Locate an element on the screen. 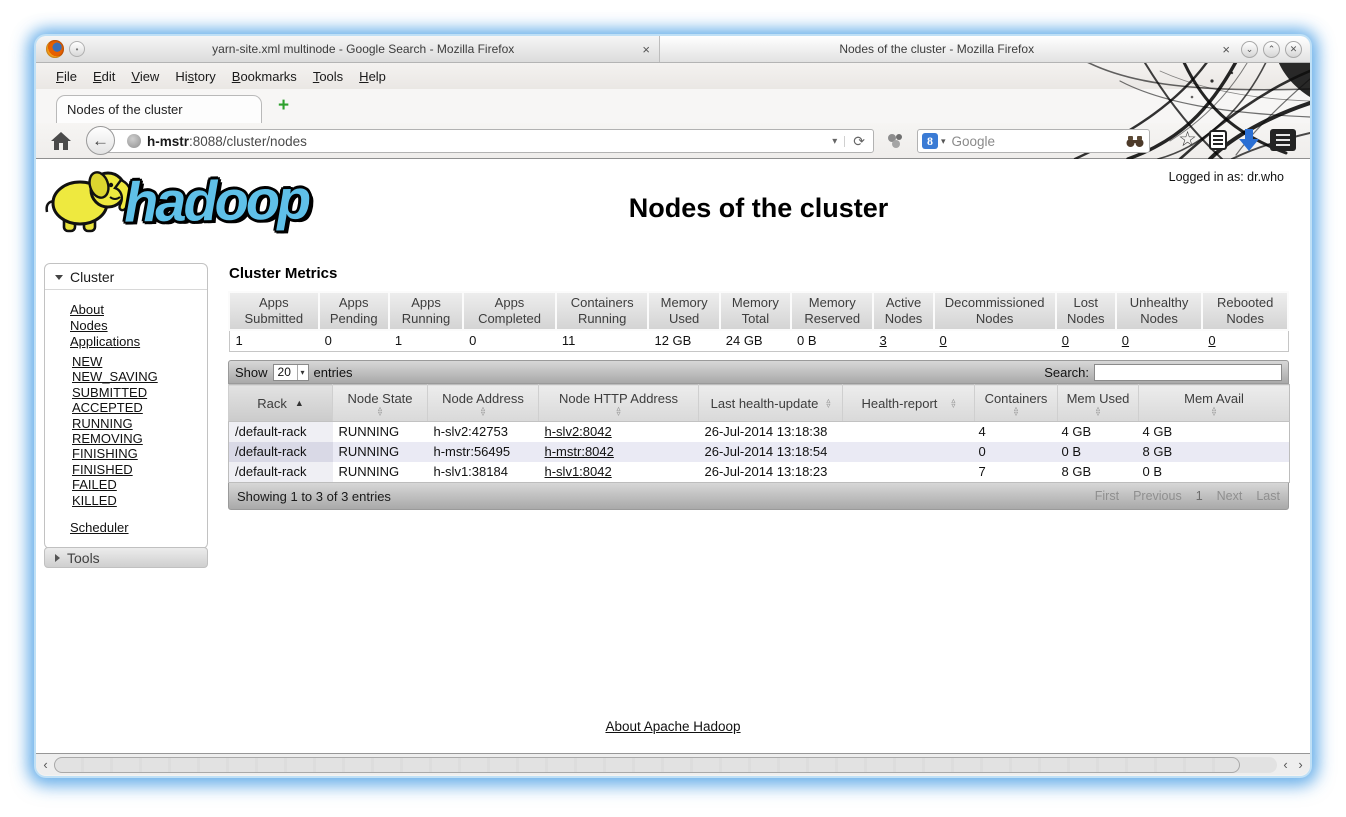 The height and width of the screenshot is (817, 1346). col-header-node-http-address: Node HTTP Address ▵ ▿ is located at coordinates (618, 403).